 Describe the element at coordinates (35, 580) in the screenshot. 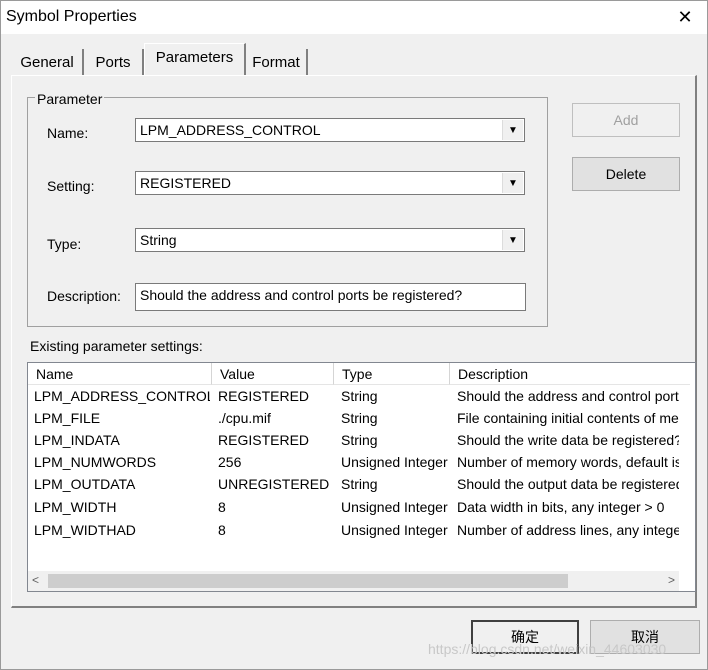

I see `scroll-left-icon: <` at that location.